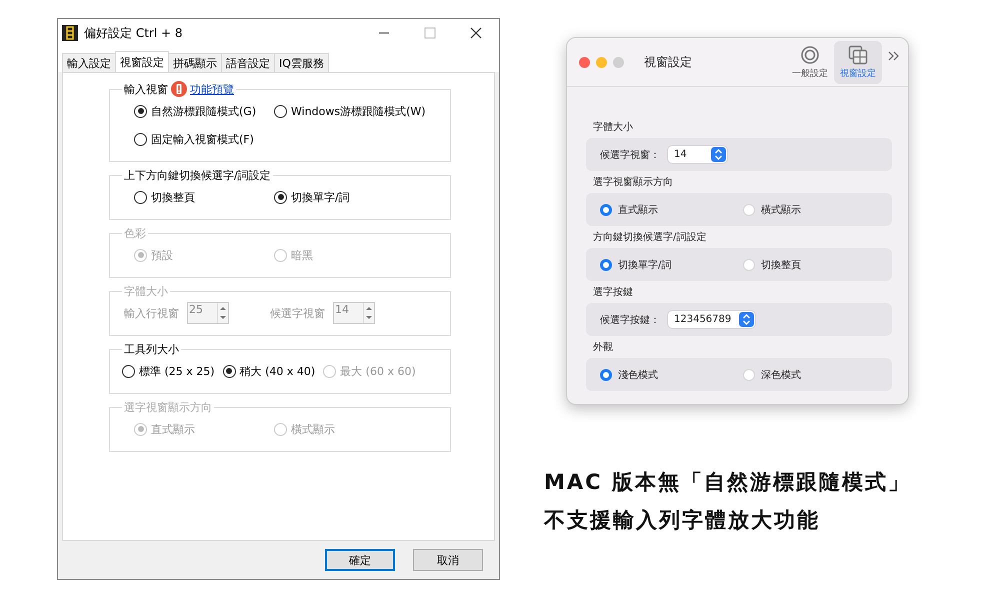 Image resolution: width=1000 pixels, height=600 pixels. I want to click on radio-label: 固定輸入視窗模式(F), so click(202, 139).